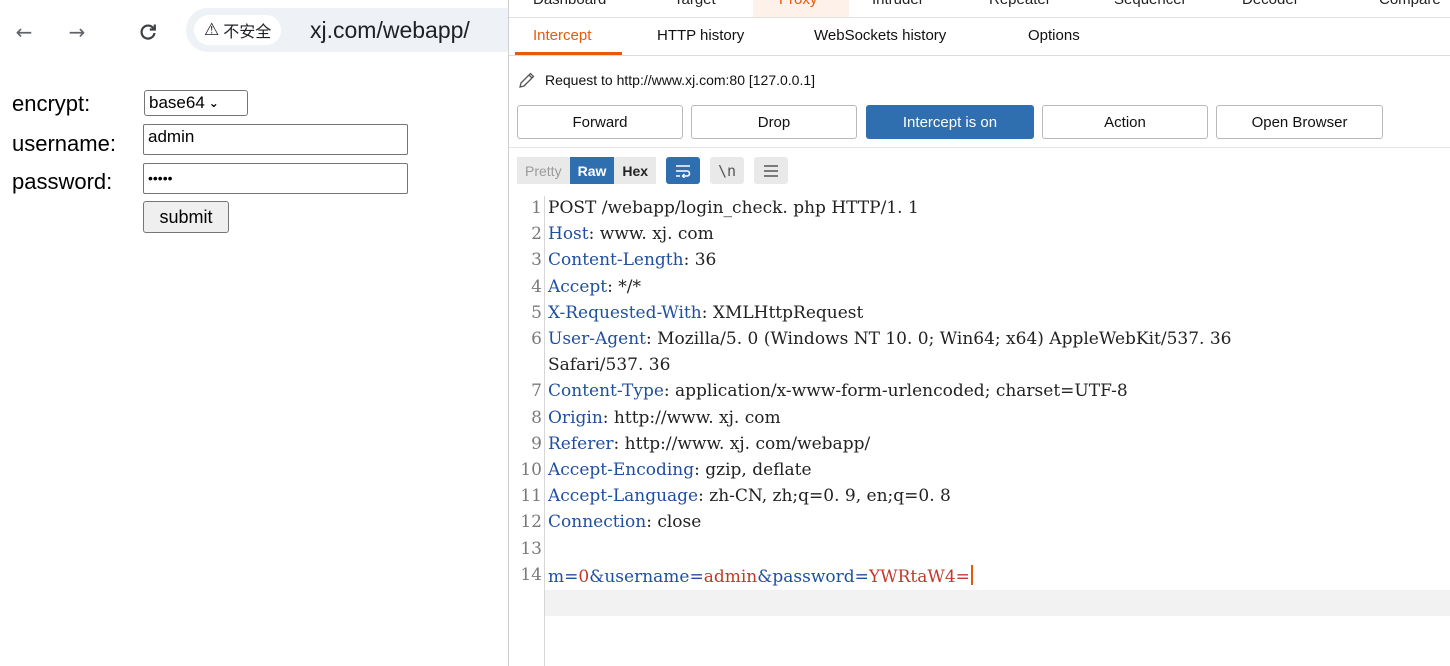 This screenshot has height=666, width=1450. Describe the element at coordinates (594, 287) in the screenshot. I see `request-line: Accept: */*` at that location.